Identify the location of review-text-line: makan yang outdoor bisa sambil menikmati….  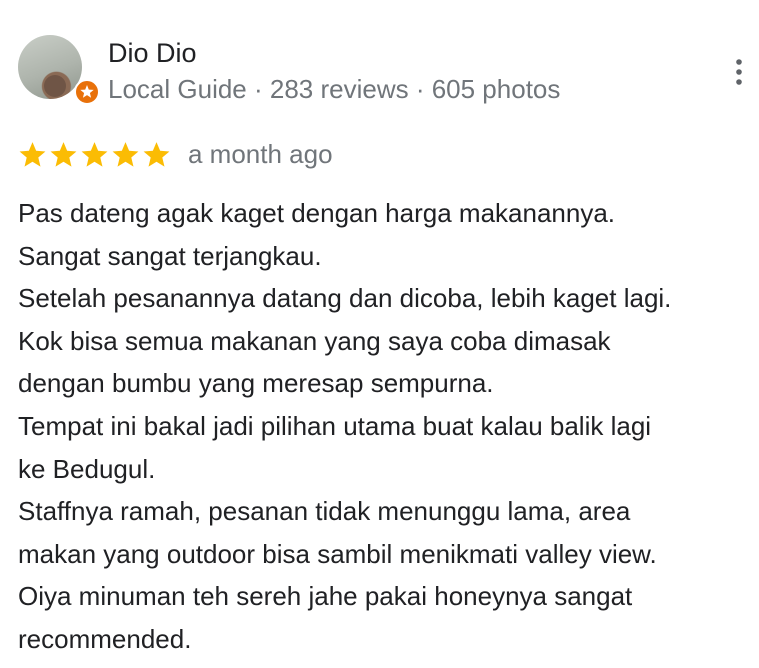
(337, 553).